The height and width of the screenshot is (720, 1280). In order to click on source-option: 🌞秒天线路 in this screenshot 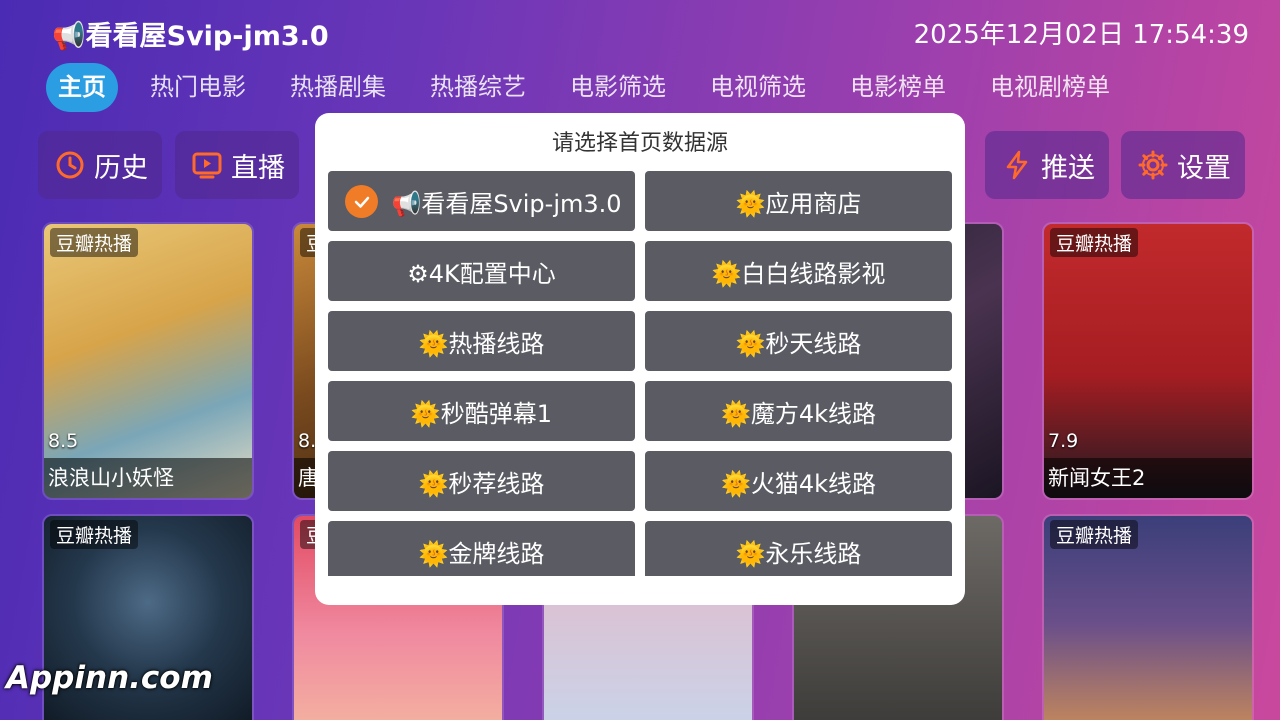, I will do `click(798, 341)`.